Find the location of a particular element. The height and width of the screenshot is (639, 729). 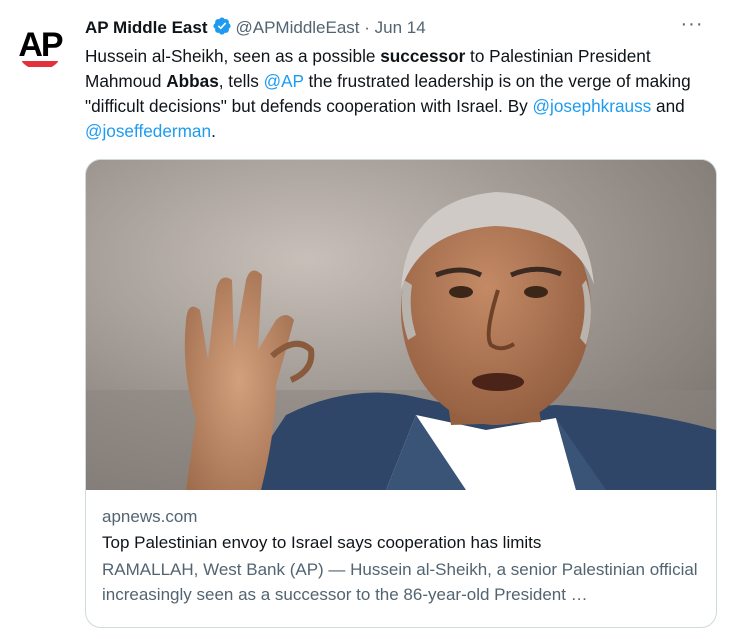

tweet-text-segment: Hussein al-Sheikh, seen as a possible is located at coordinates (233, 56).